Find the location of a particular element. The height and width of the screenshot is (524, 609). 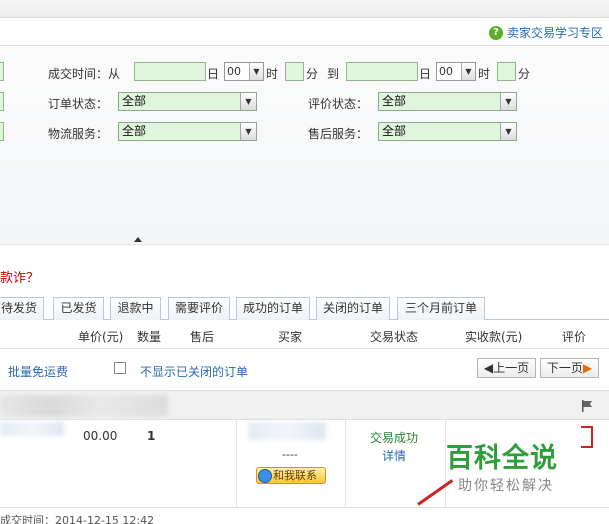

item-price: 00.00 is located at coordinates (100, 436).